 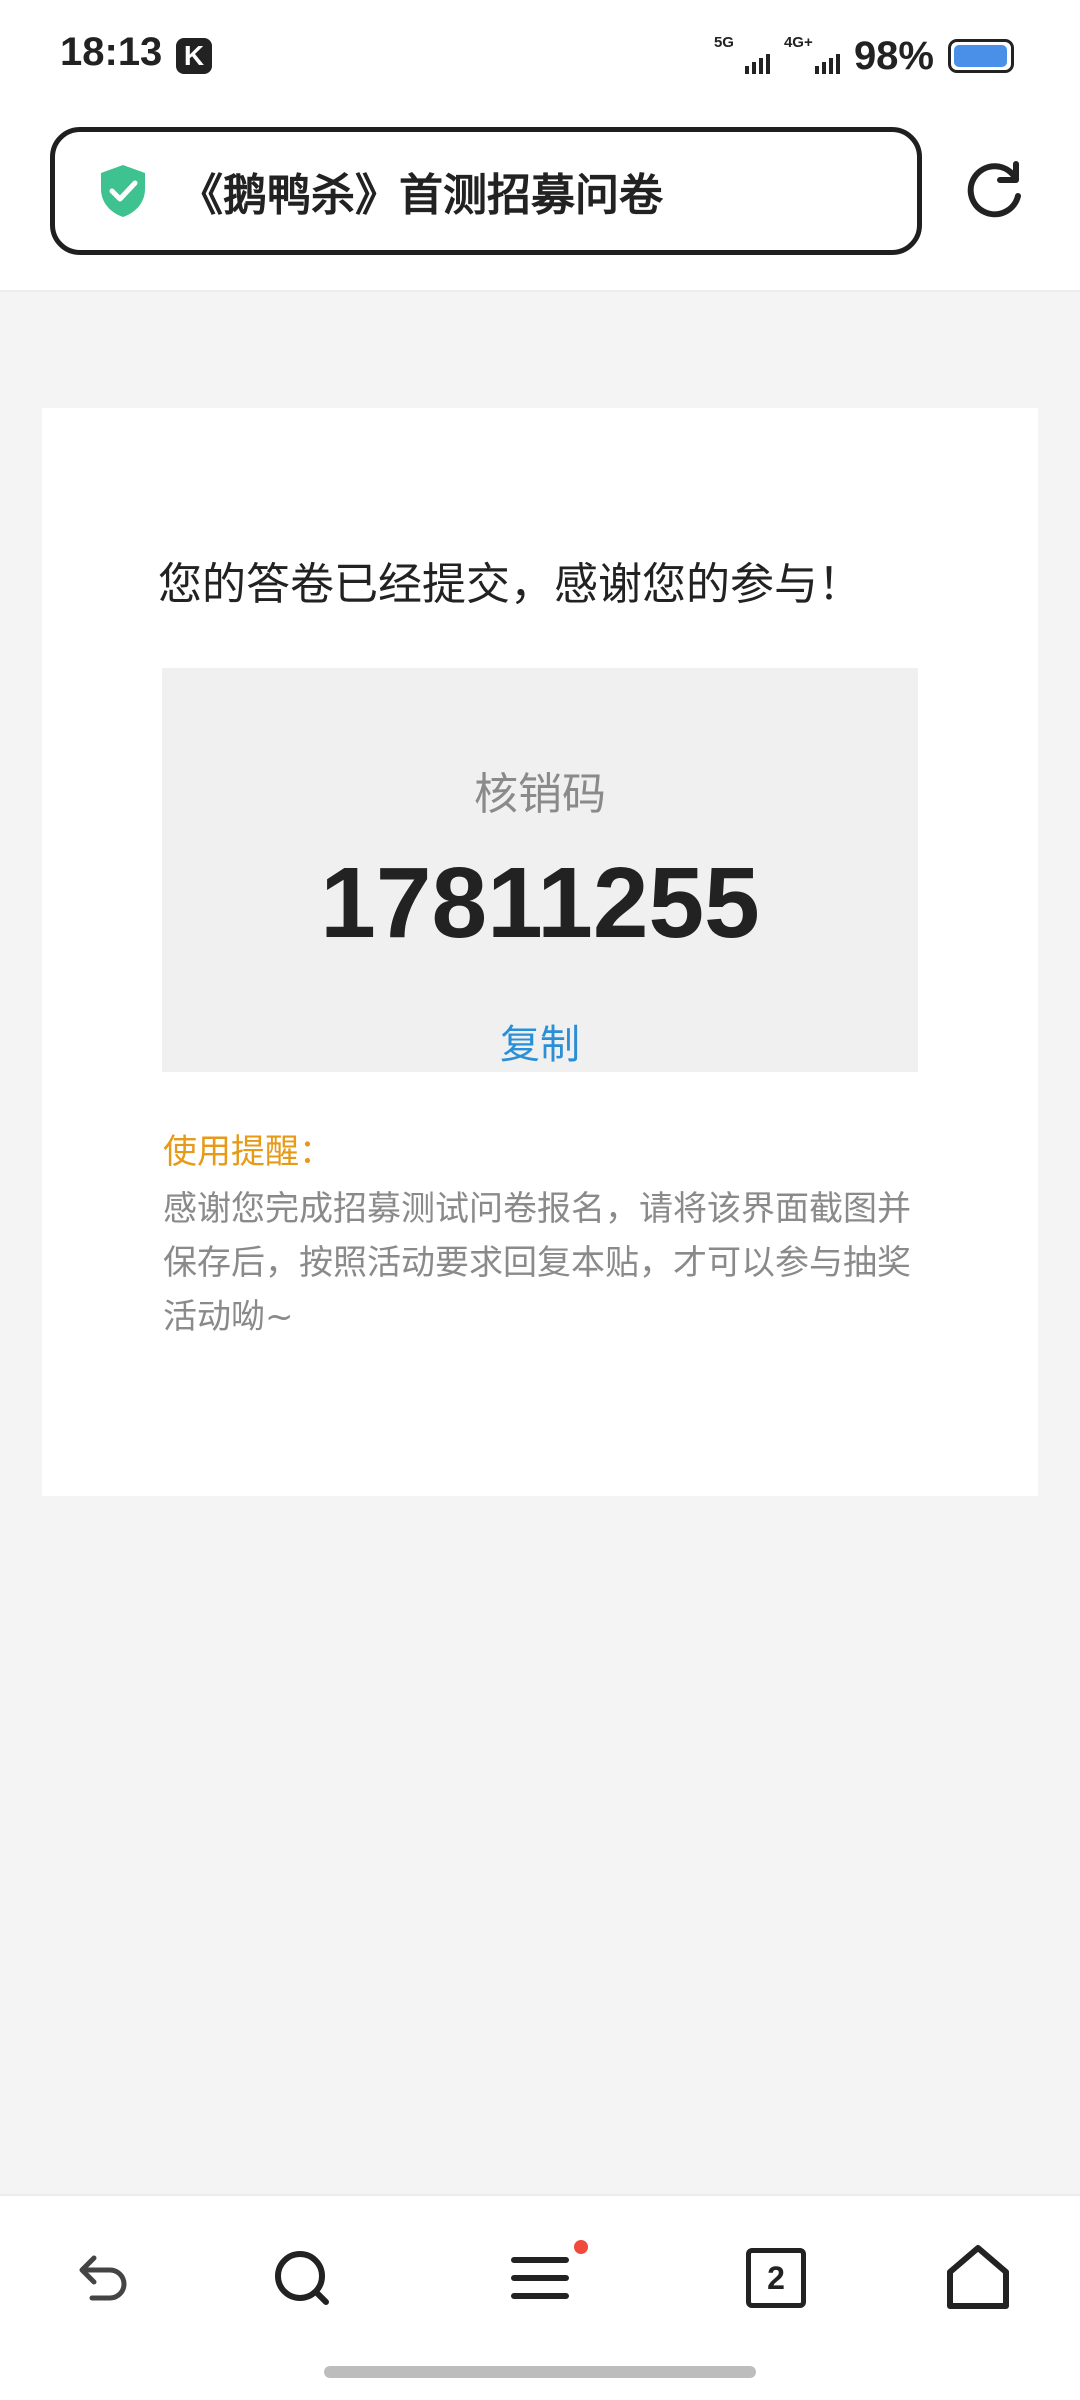 What do you see at coordinates (540, 2372) in the screenshot?
I see `gesture-home-indicator` at bounding box center [540, 2372].